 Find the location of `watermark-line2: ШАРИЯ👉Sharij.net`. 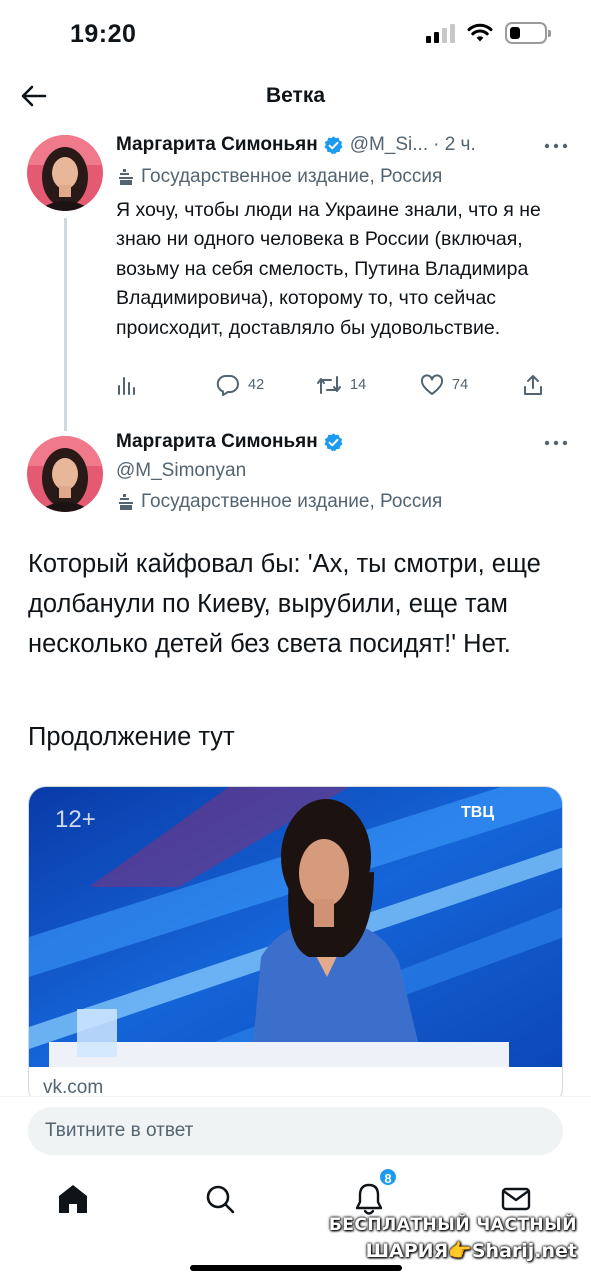

watermark-line2: ШАРИЯ👉Sharij.net is located at coordinates (471, 1251).